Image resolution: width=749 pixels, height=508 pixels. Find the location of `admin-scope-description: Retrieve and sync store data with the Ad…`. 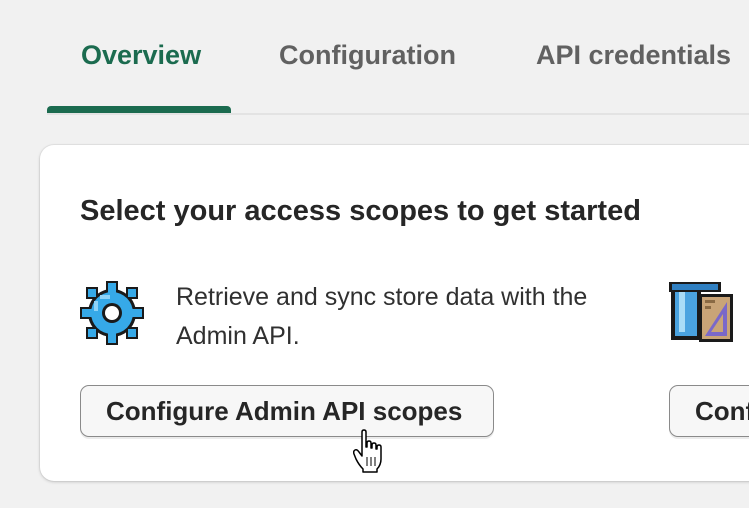

admin-scope-description: Retrieve and sync store data with the Ad… is located at coordinates (382, 316).